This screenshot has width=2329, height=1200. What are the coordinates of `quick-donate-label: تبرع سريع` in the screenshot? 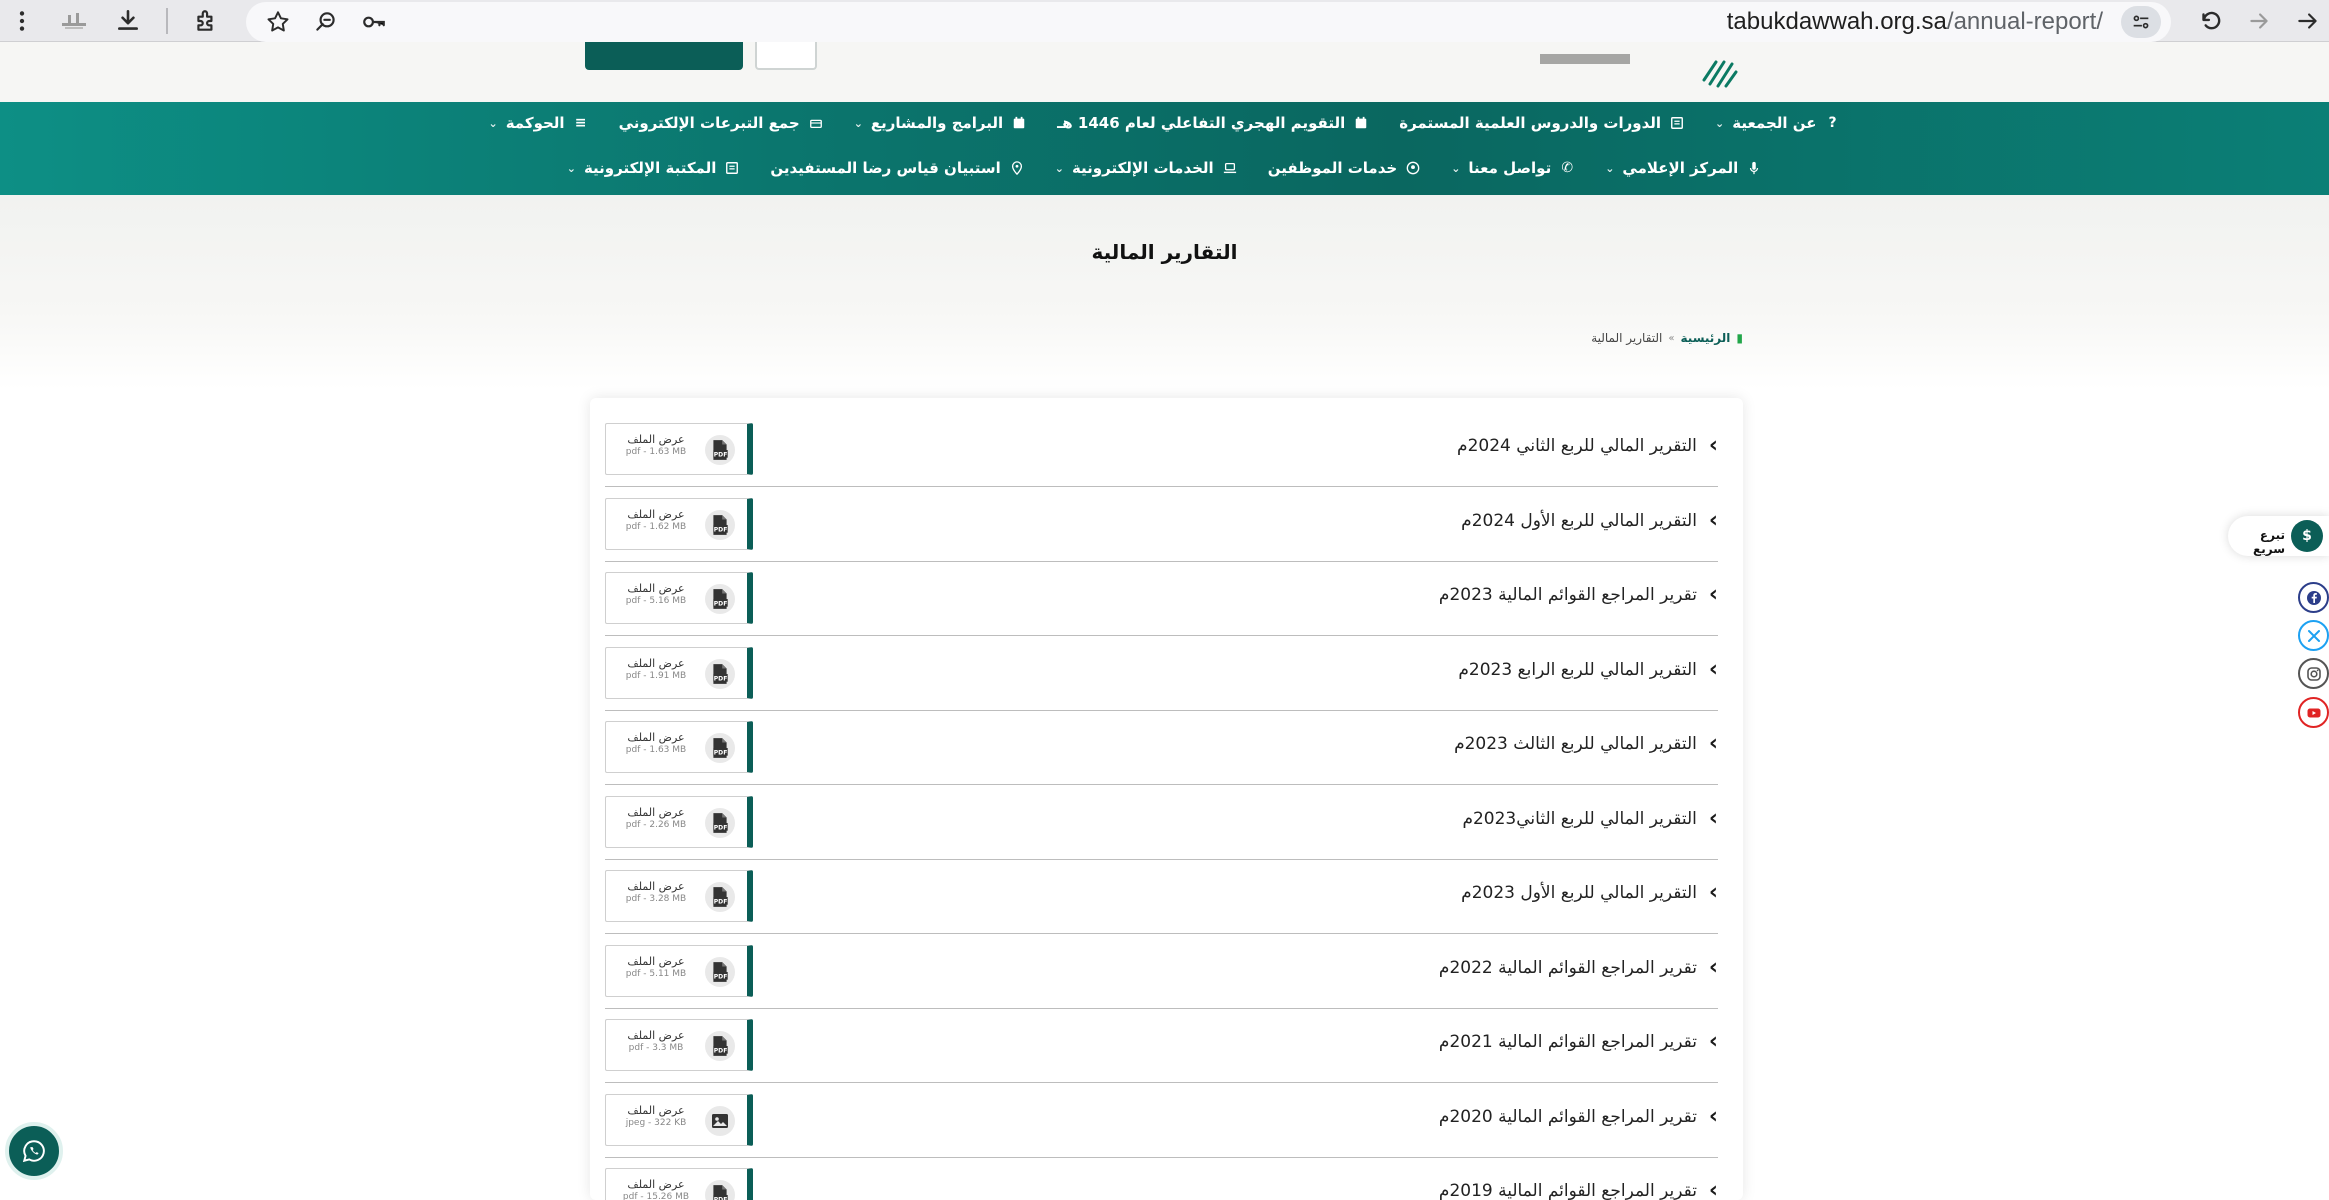 It's located at (2269, 542).